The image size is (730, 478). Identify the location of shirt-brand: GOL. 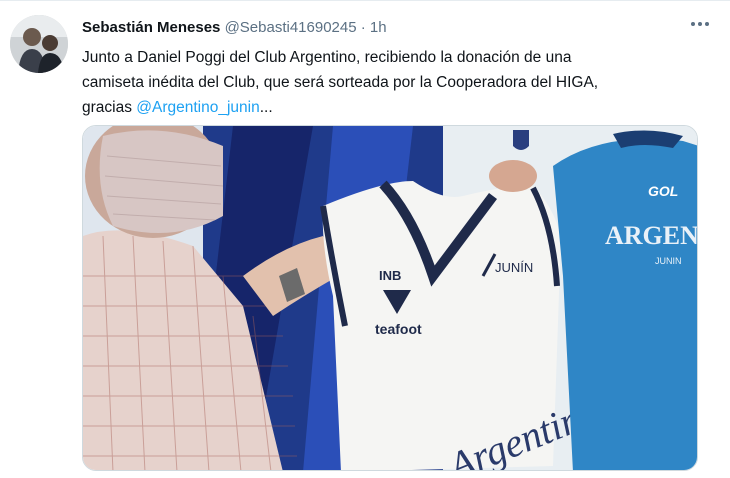
(663, 191).